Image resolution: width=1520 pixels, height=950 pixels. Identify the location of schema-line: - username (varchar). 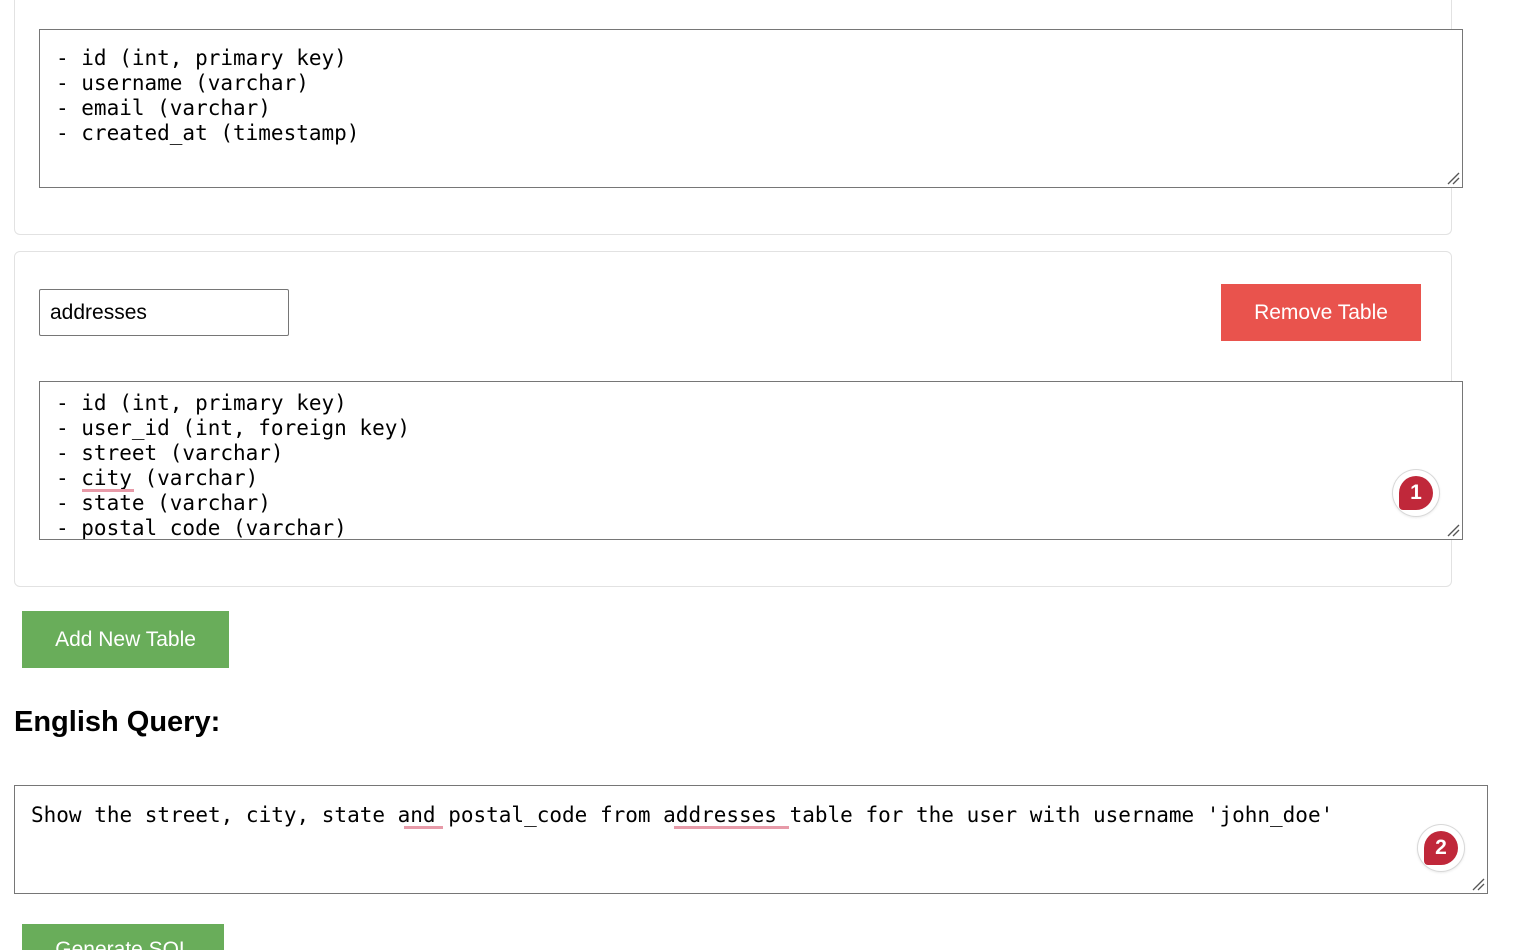
(182, 83).